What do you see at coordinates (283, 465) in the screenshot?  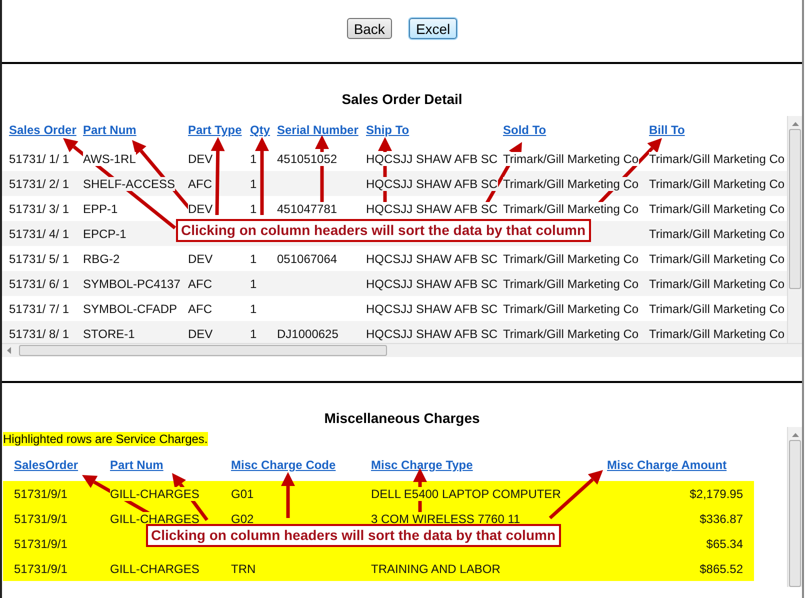 I see `column-header-link: Misc Charge Code` at bounding box center [283, 465].